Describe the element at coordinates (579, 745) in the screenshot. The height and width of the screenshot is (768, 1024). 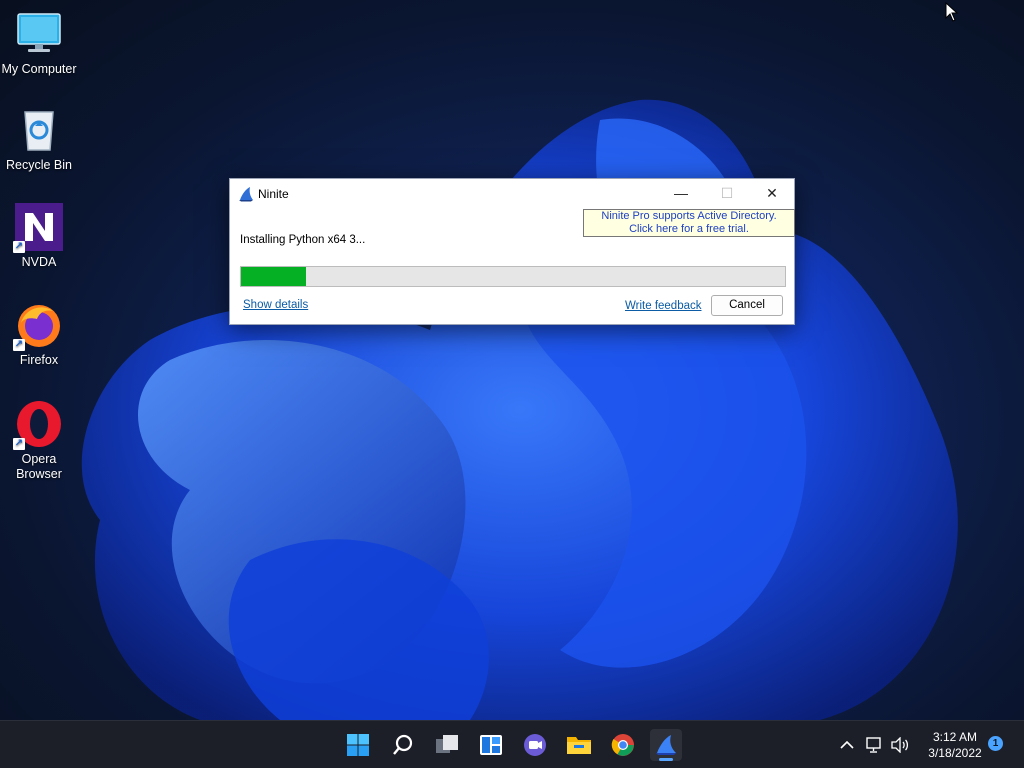
I see `file-explorer-icon` at that location.